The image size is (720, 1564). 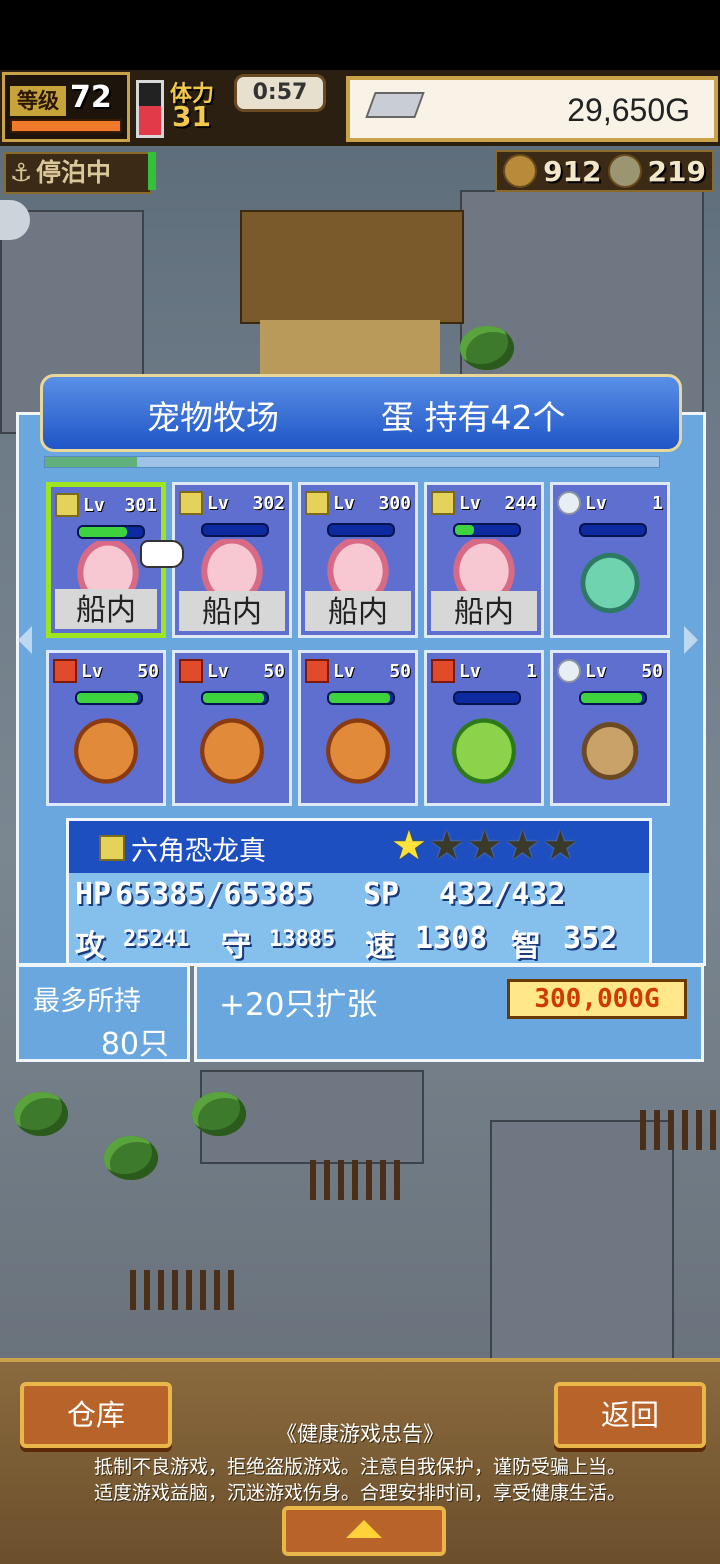 What do you see at coordinates (74, 172) in the screenshot?
I see `dock-label: 停泊中` at bounding box center [74, 172].